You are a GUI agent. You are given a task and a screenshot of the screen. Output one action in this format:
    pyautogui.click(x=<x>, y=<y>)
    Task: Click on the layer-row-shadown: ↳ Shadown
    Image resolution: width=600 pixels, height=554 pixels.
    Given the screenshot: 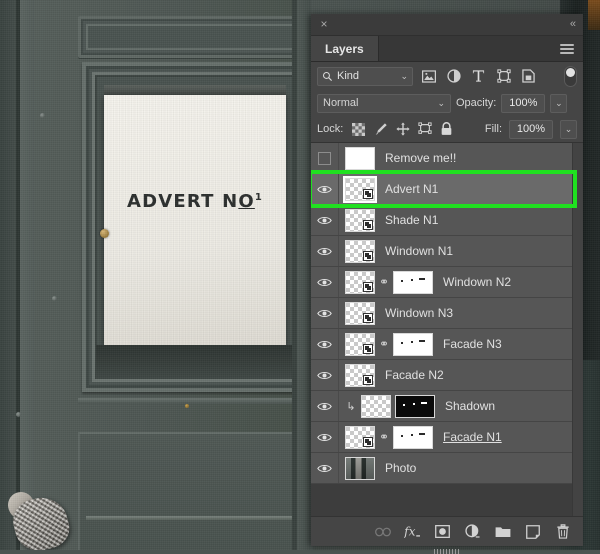 What is the action you would take?
    pyautogui.click(x=447, y=406)
    